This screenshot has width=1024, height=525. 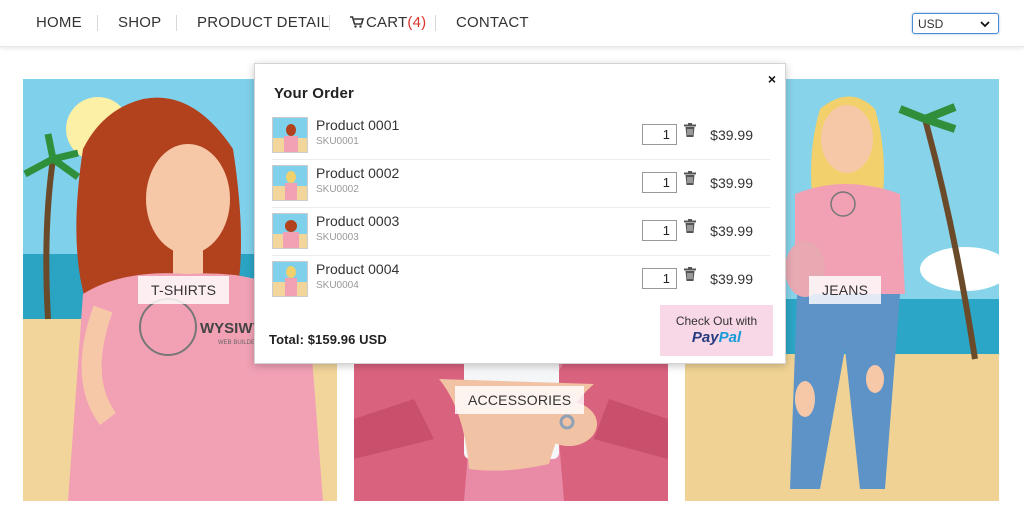 I want to click on chevron-down-icon, so click(x=985, y=24).